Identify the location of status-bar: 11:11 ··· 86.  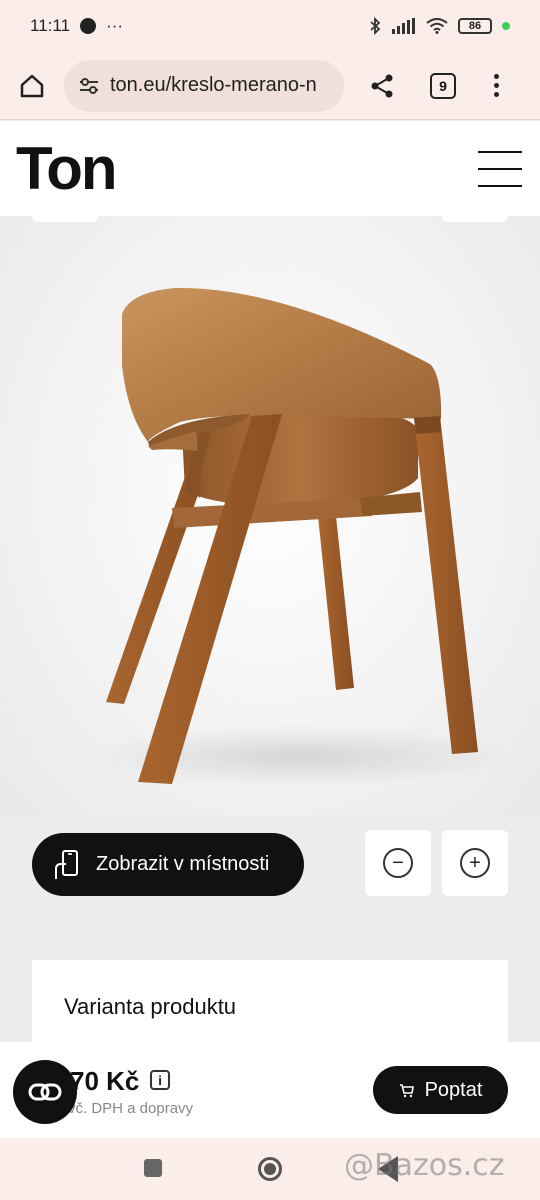
(270, 26).